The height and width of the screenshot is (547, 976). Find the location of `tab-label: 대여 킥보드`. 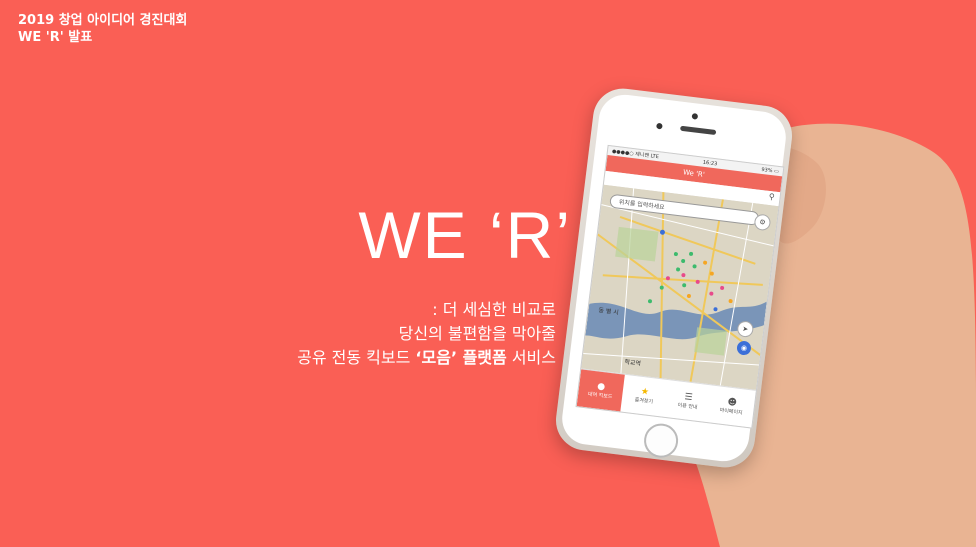

tab-label: 대여 킥보드 is located at coordinates (600, 396).